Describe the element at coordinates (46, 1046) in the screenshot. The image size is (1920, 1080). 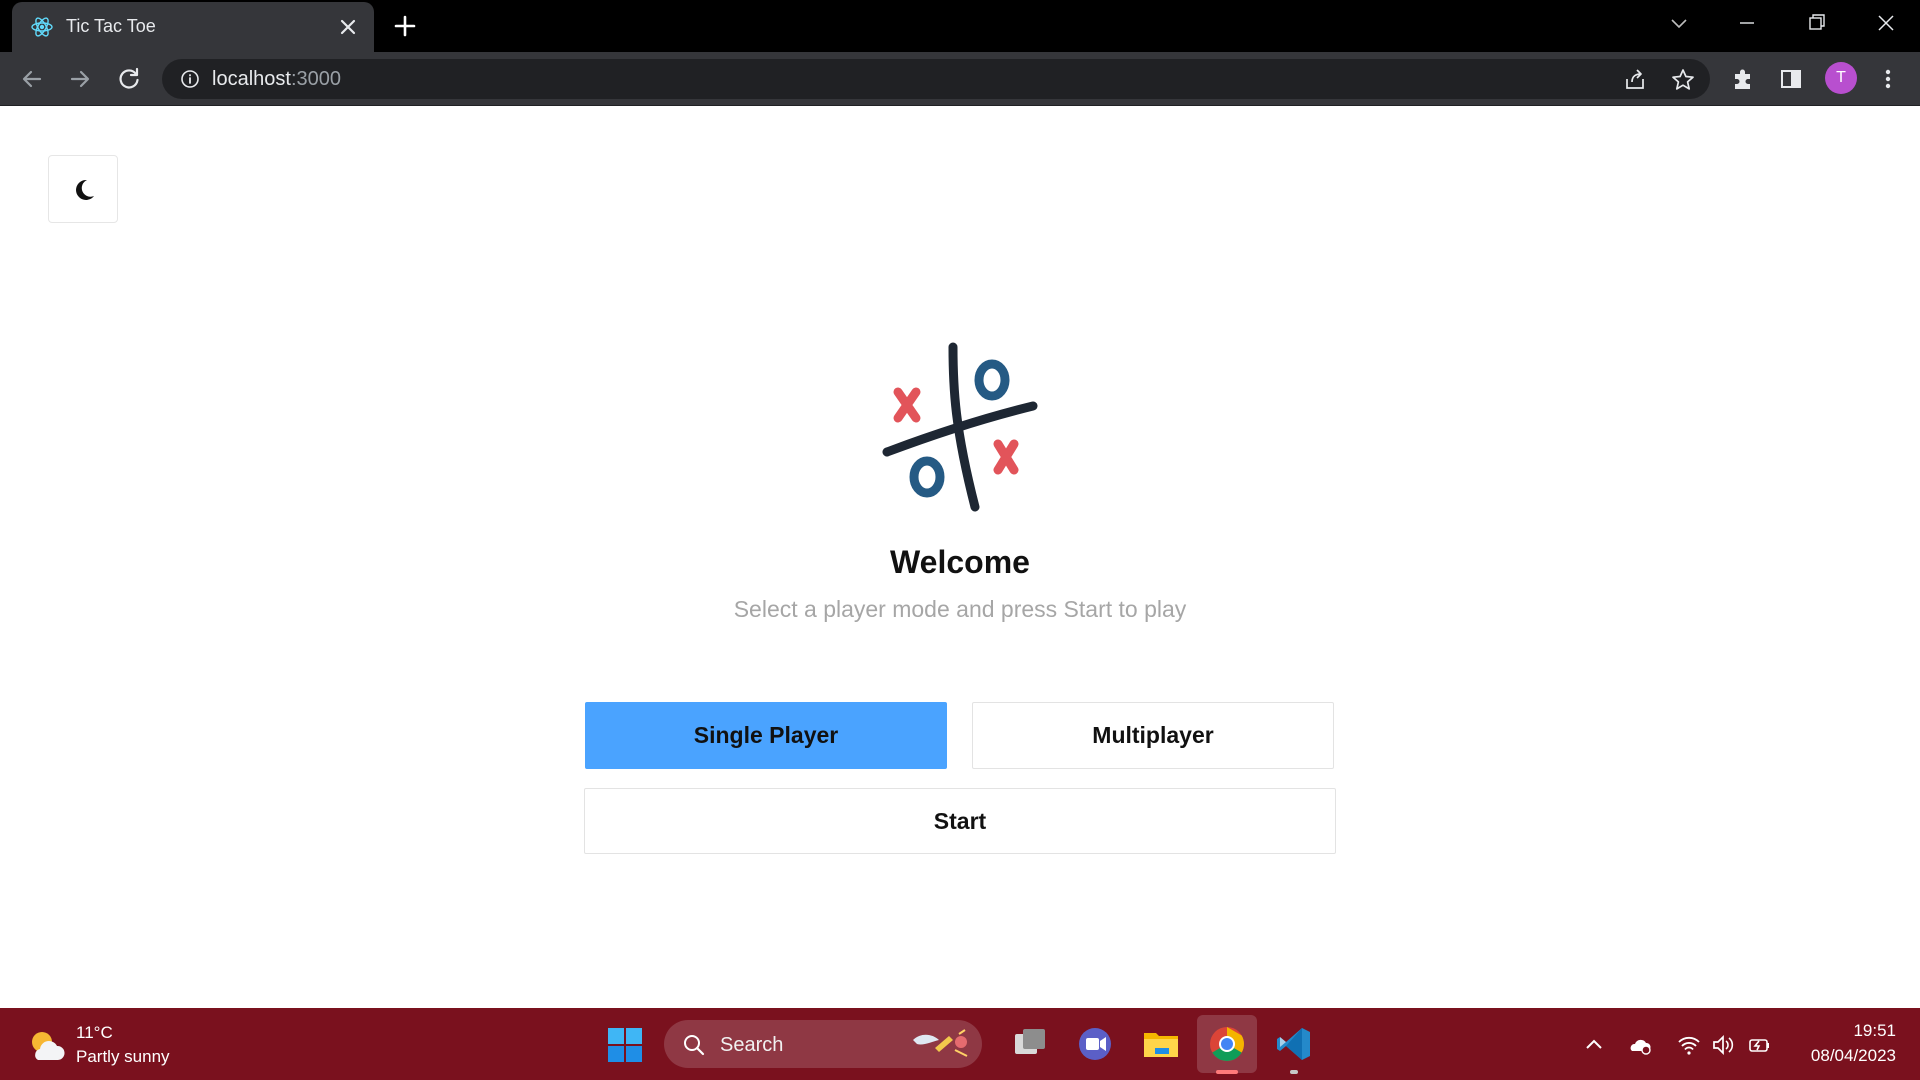
I see `partly-sunny-icon` at that location.